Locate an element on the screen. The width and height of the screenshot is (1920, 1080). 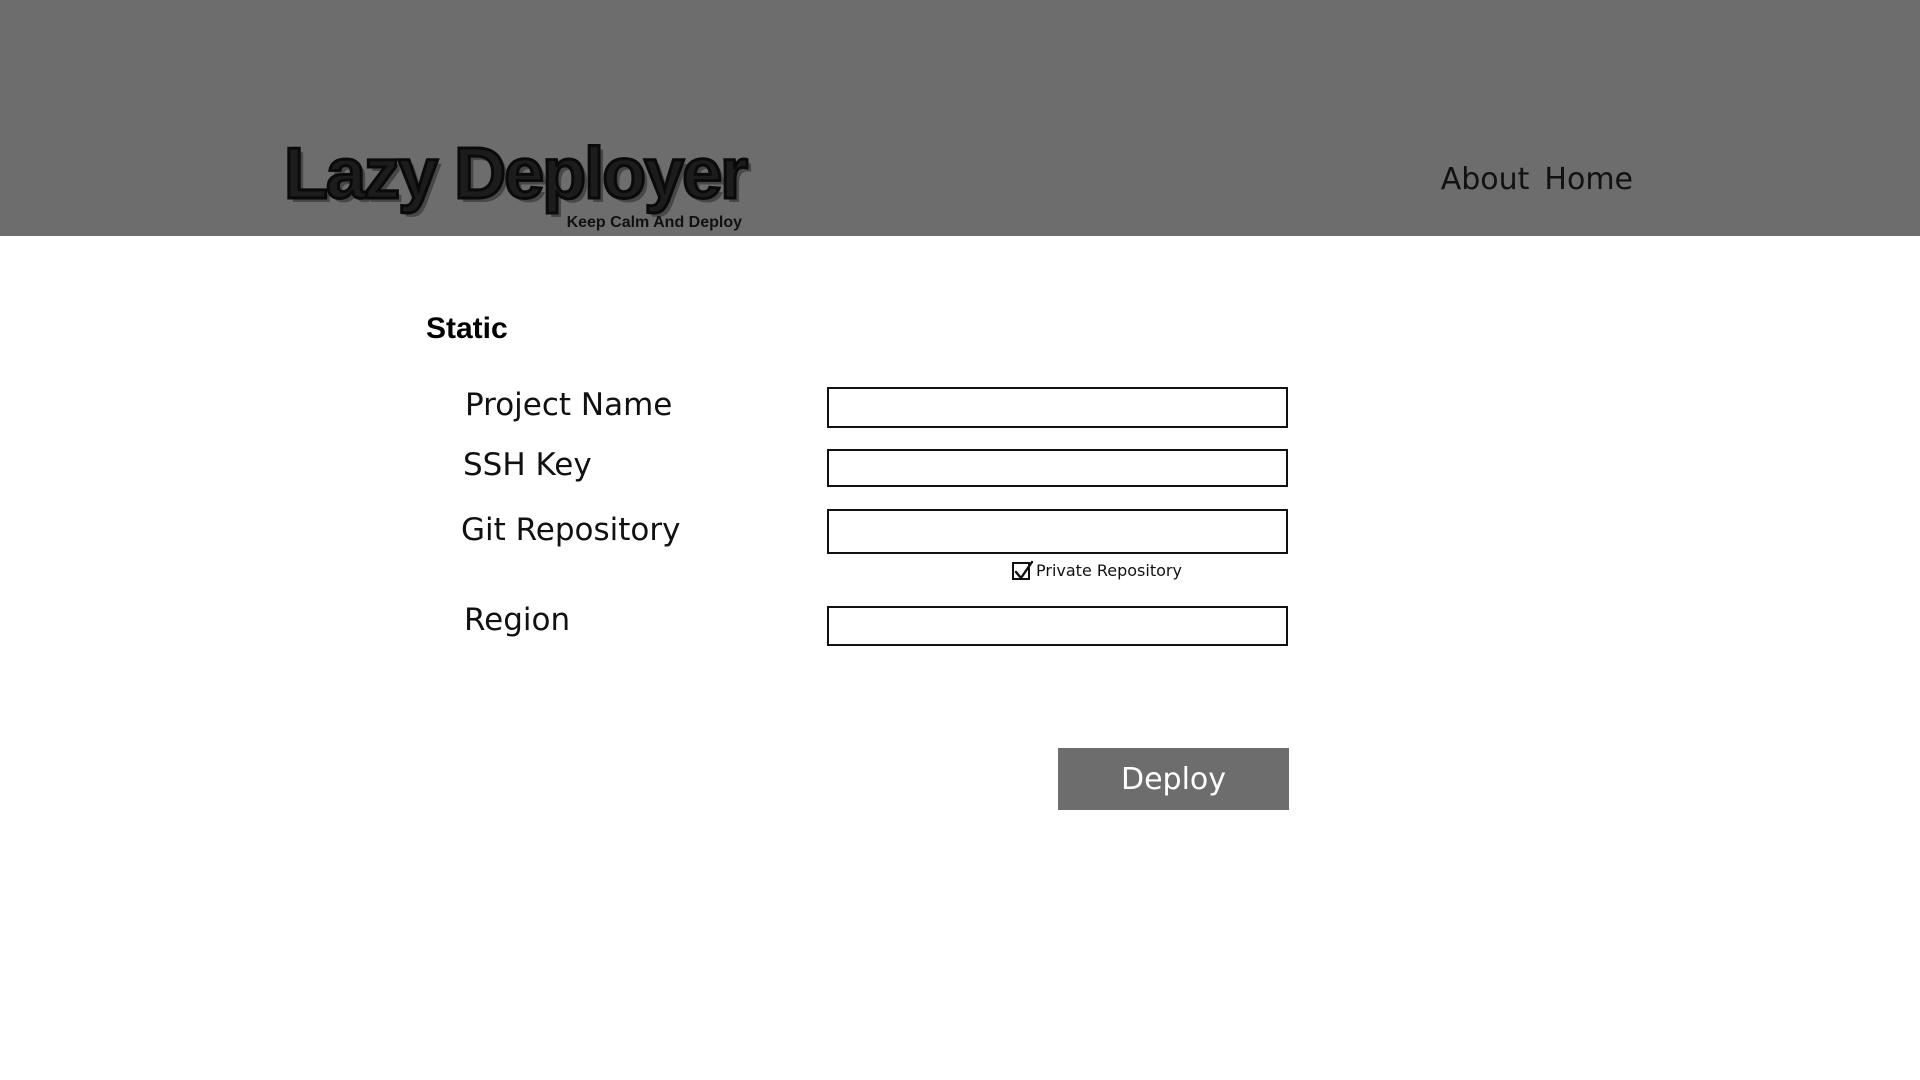
region-input is located at coordinates (1057, 626).